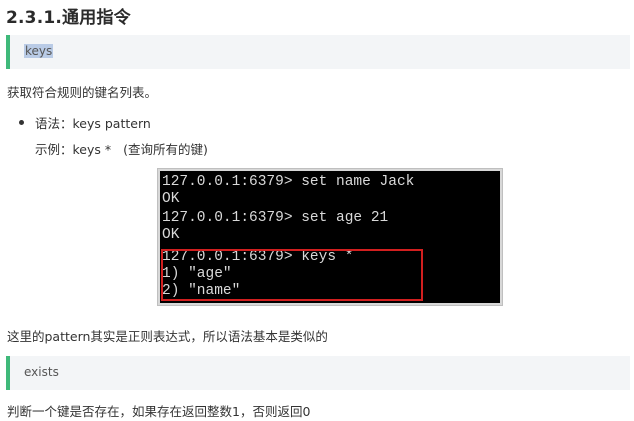 The image size is (634, 421). Describe the element at coordinates (121, 148) in the screenshot. I see `example-line: 示例：keys * (查询所有的键)` at that location.